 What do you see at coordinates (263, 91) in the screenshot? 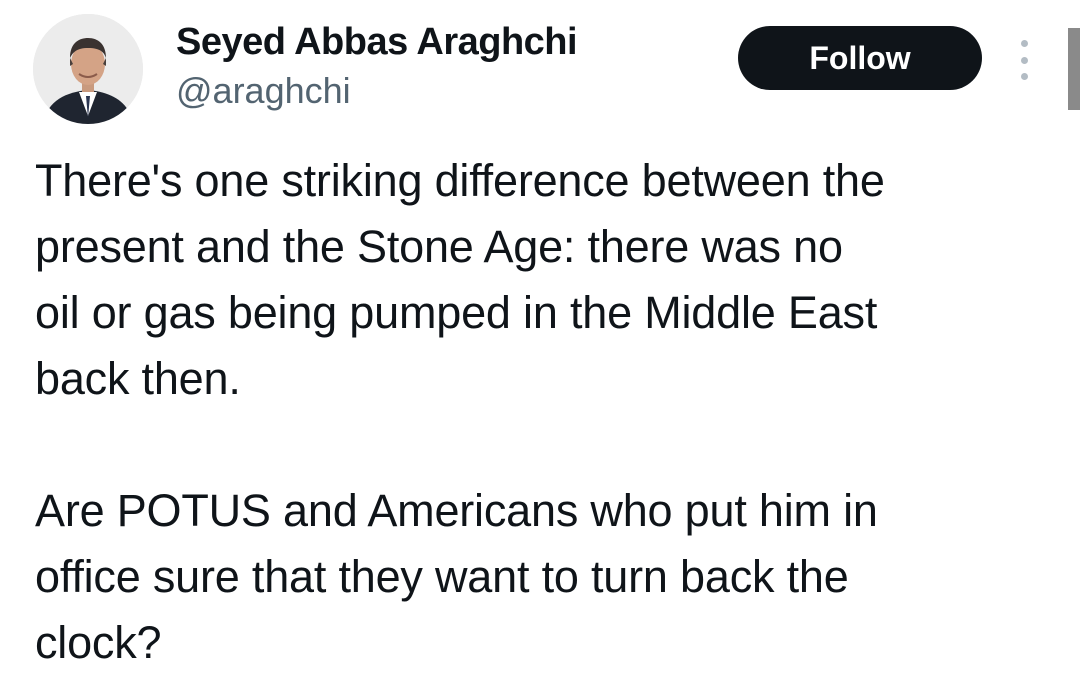
I see `author-handle: @araghchi` at bounding box center [263, 91].